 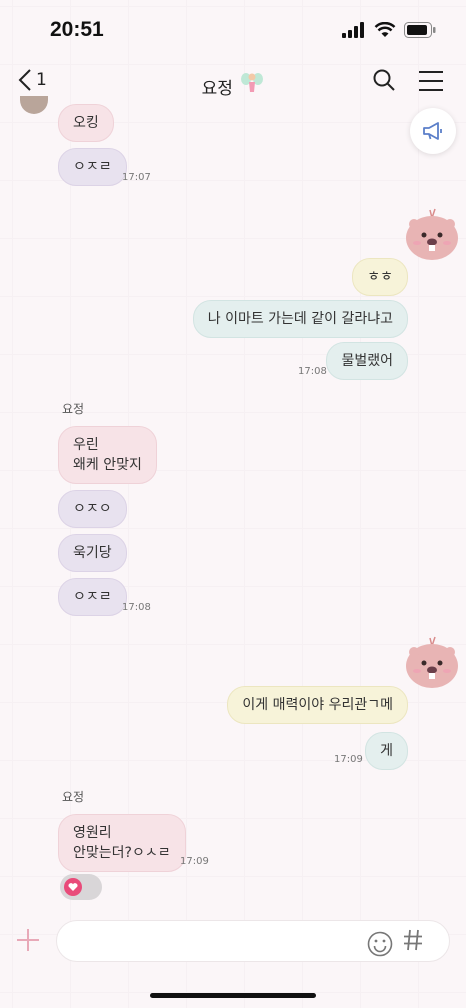 I want to click on message-text: 물벌랬어, so click(x=367, y=361).